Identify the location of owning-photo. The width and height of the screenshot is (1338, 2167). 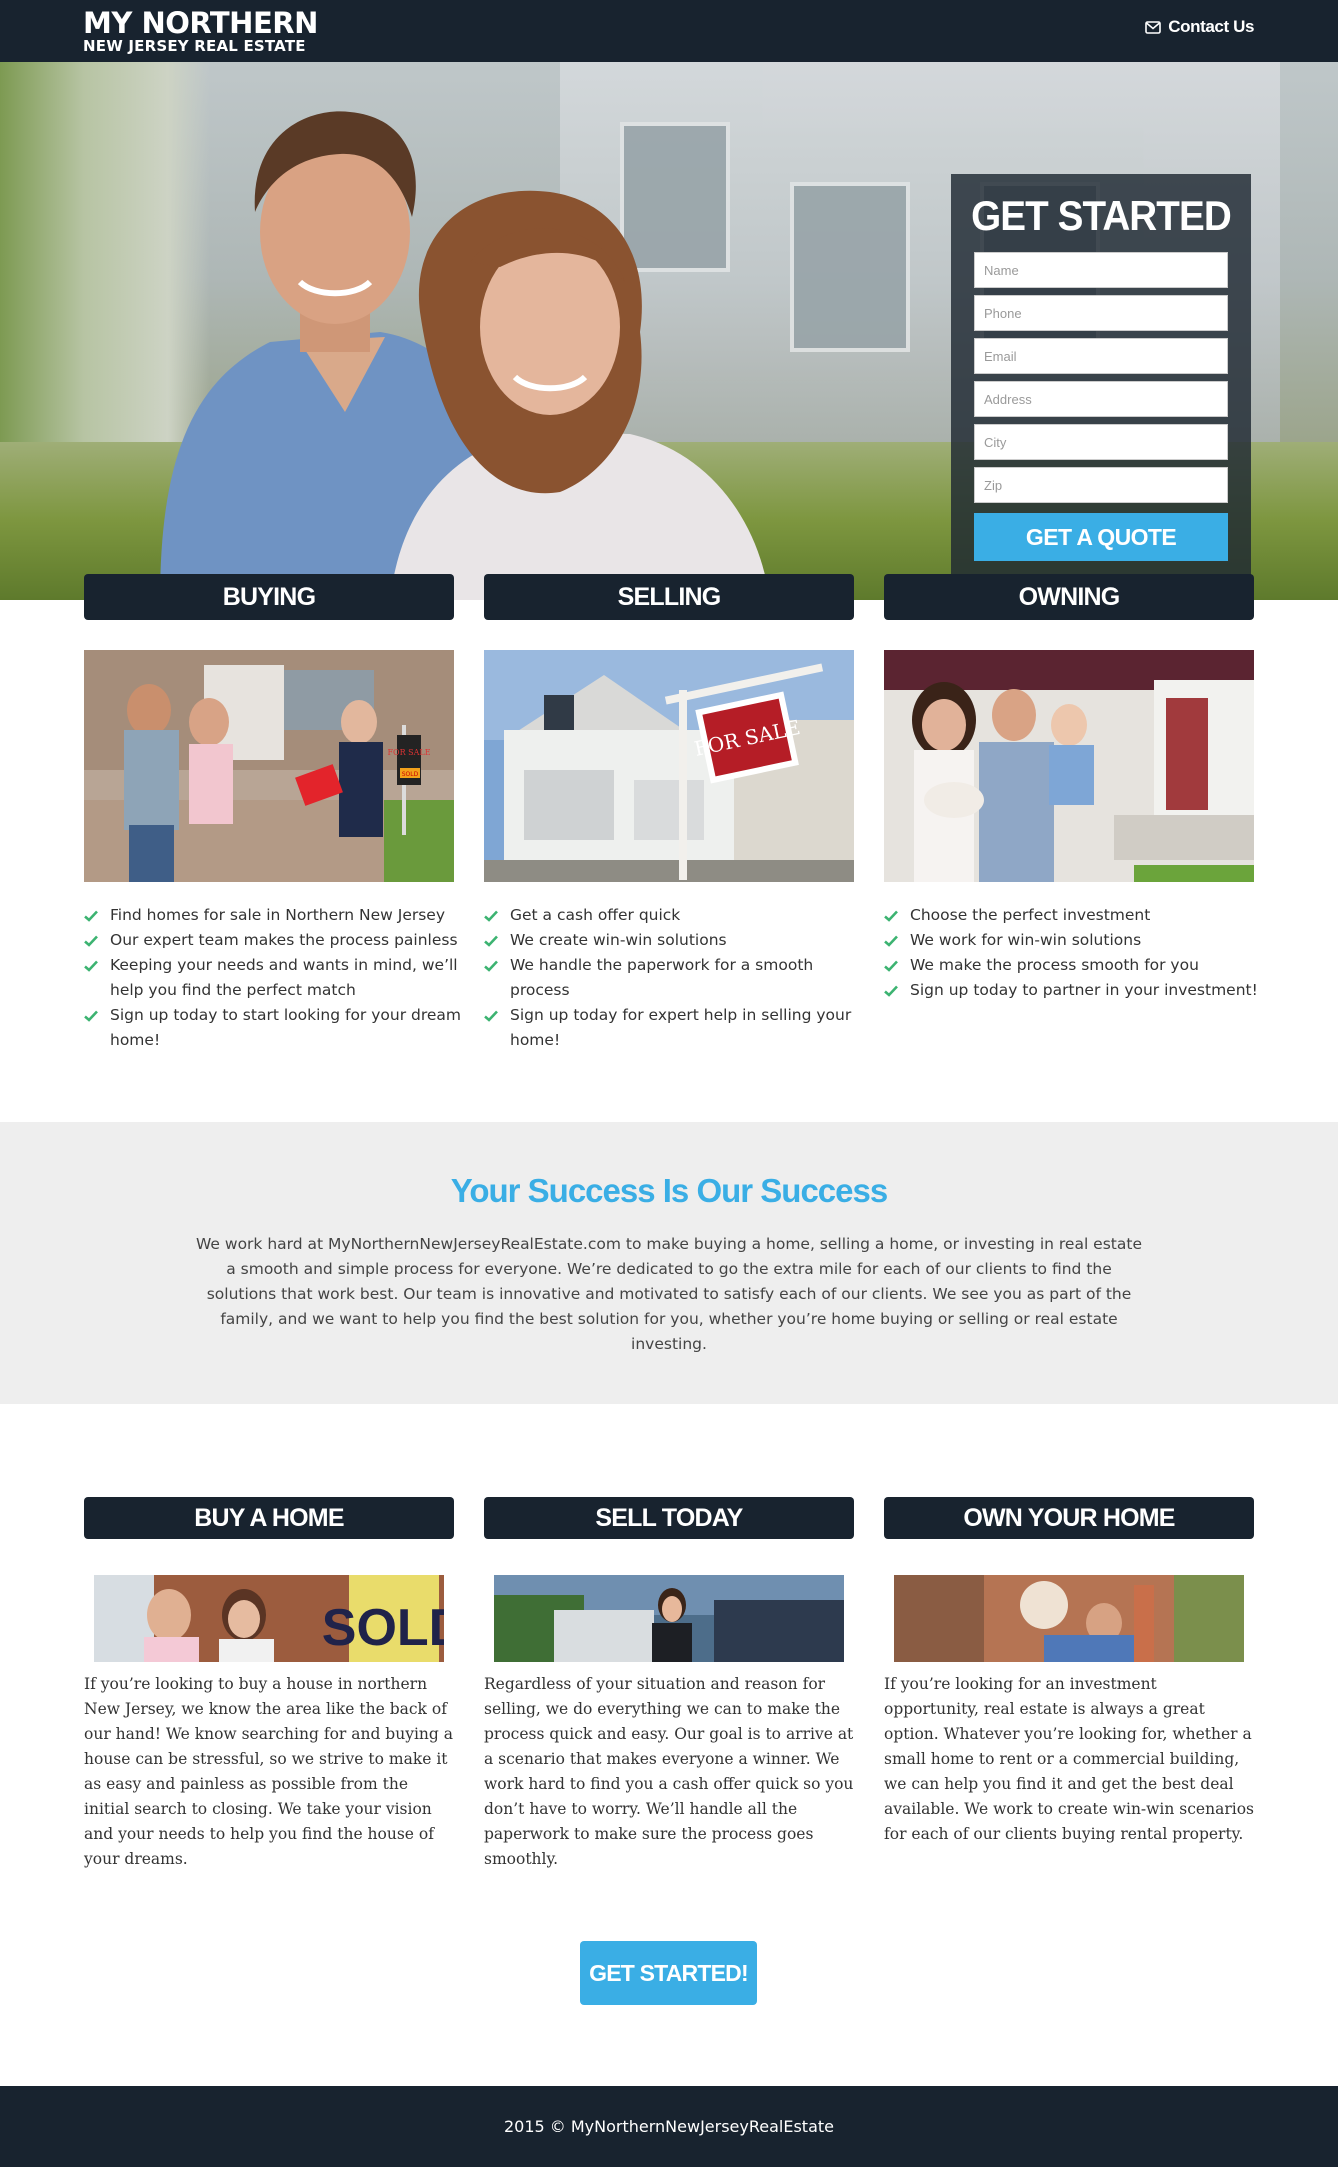
(1069, 766).